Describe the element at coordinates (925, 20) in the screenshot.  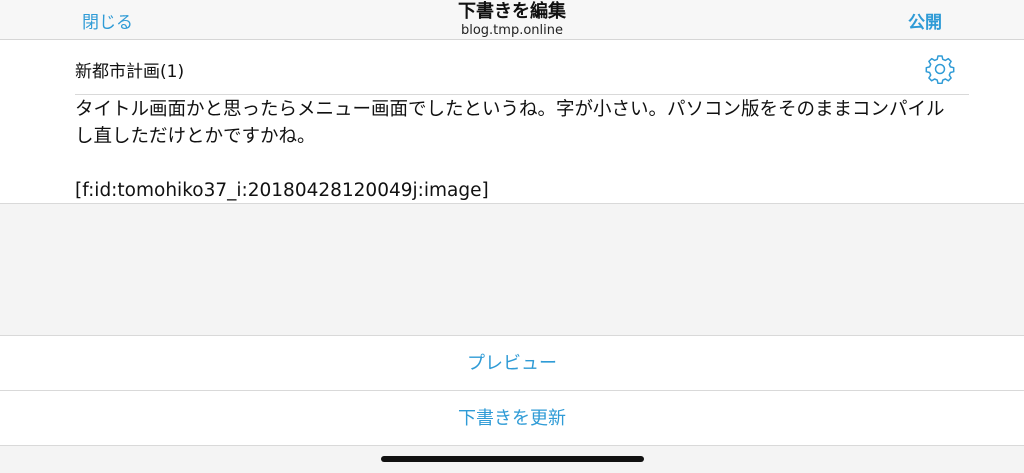
I see `publish-button: 公開` at that location.